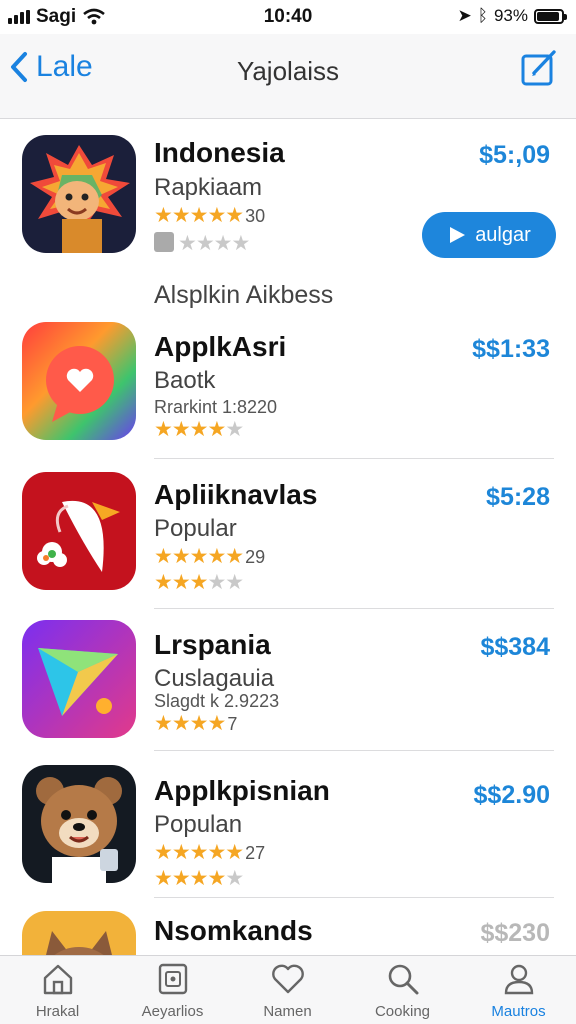  I want to click on rating-count: 7, so click(232, 724).